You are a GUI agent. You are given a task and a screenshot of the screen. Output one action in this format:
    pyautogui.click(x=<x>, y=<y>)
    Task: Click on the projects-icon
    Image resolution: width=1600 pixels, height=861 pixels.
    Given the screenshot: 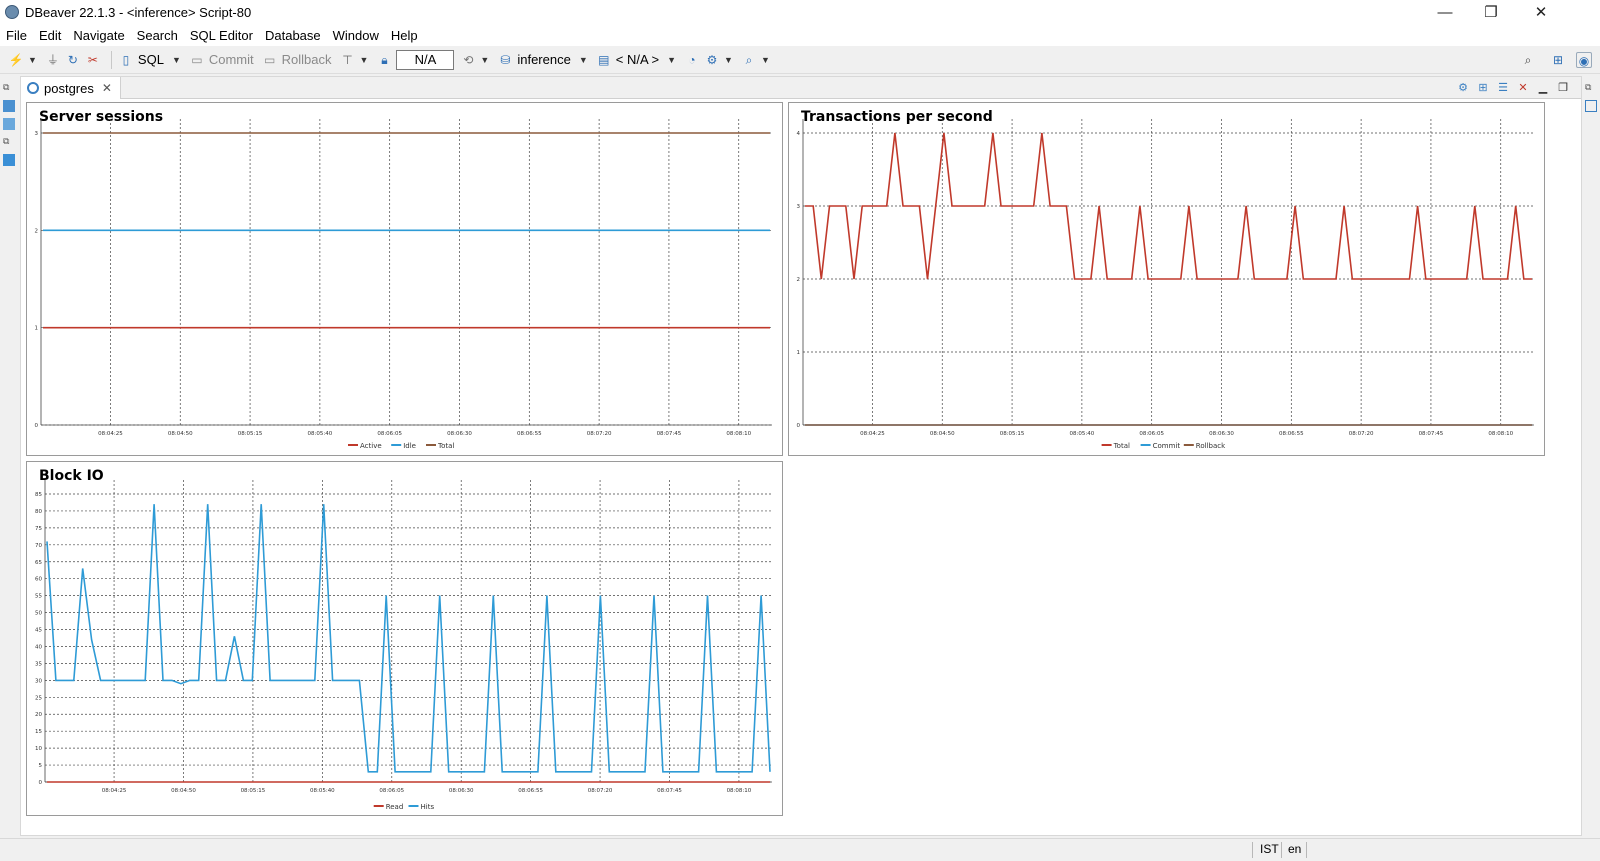 What is the action you would take?
    pyautogui.click(x=9, y=124)
    